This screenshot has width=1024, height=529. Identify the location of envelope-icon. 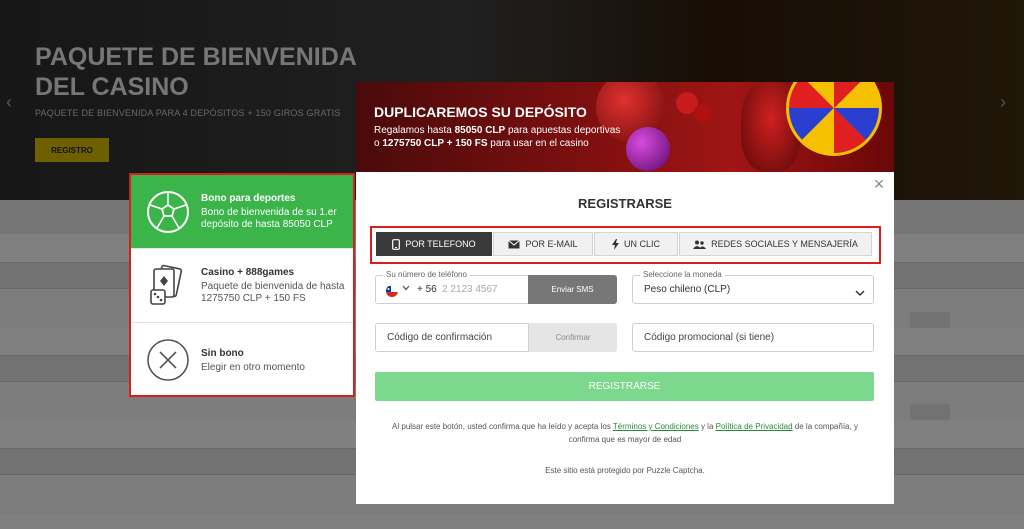
(514, 244).